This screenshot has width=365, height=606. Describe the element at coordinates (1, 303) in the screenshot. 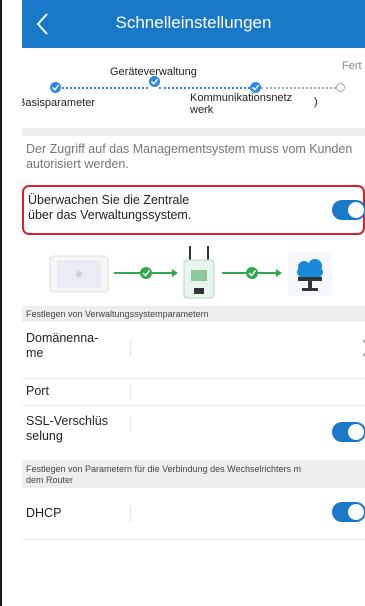

I see `window-edge` at that location.